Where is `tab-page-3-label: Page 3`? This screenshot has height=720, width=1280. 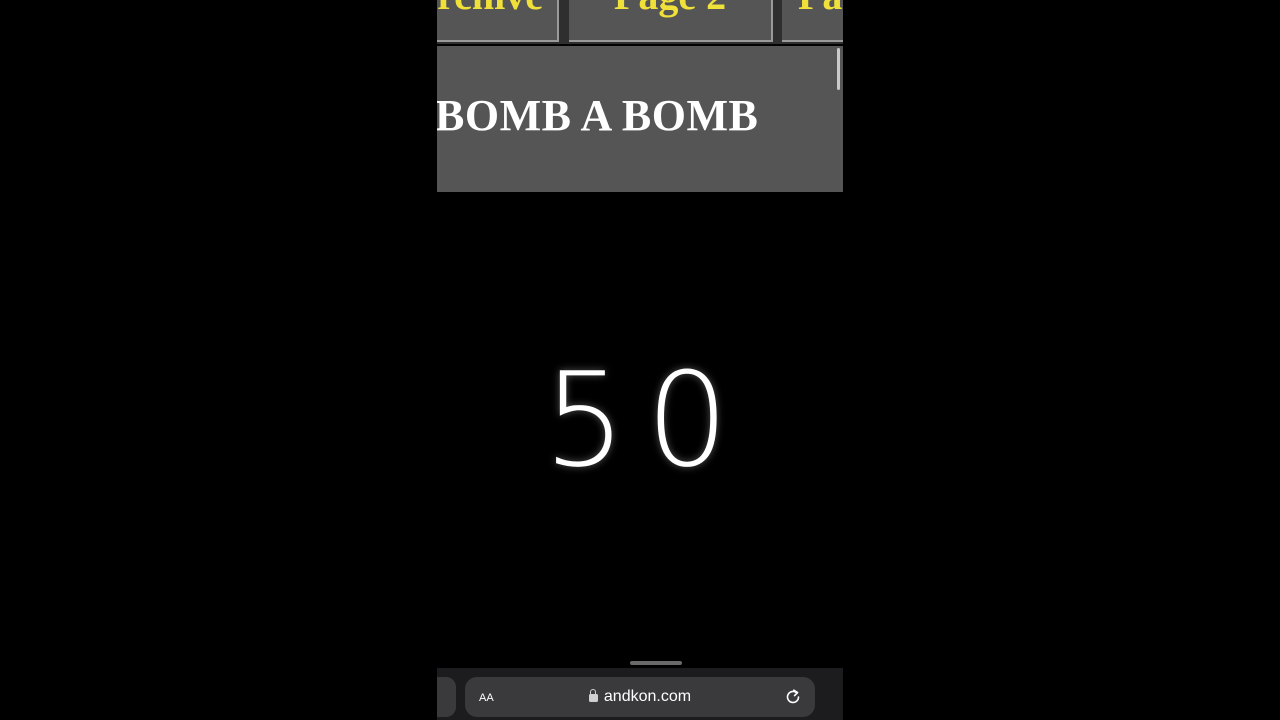
tab-page-3-label: Page 3 is located at coordinates (820, 8).